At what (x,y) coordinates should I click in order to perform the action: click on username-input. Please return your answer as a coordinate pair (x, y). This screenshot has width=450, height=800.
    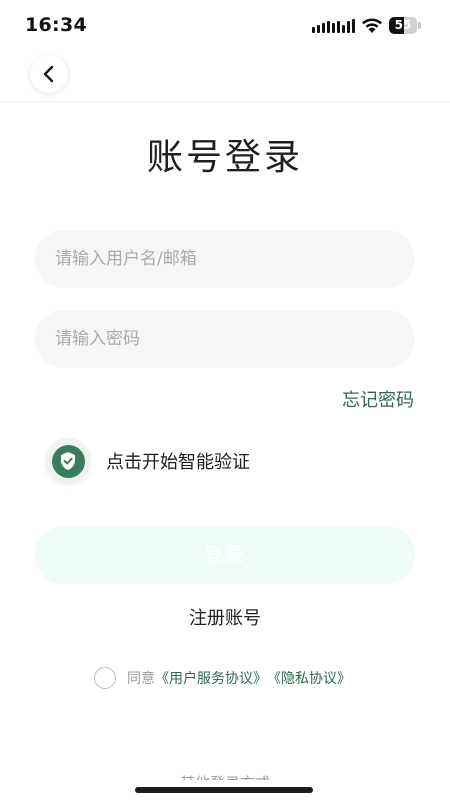
    Looking at the image, I should click on (225, 259).